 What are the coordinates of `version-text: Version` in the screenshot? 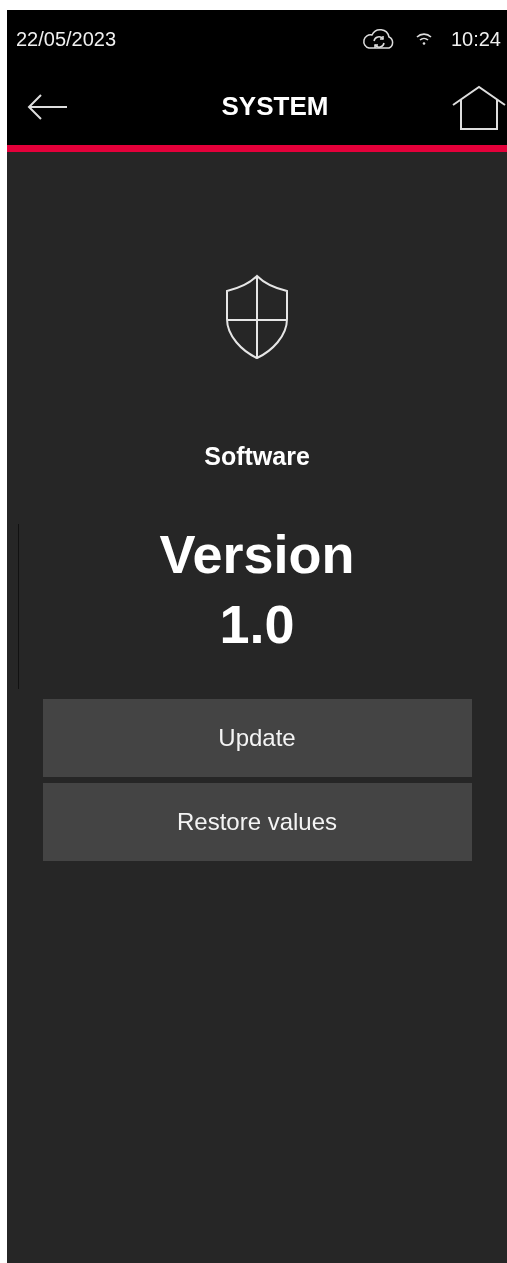 It's located at (257, 554).